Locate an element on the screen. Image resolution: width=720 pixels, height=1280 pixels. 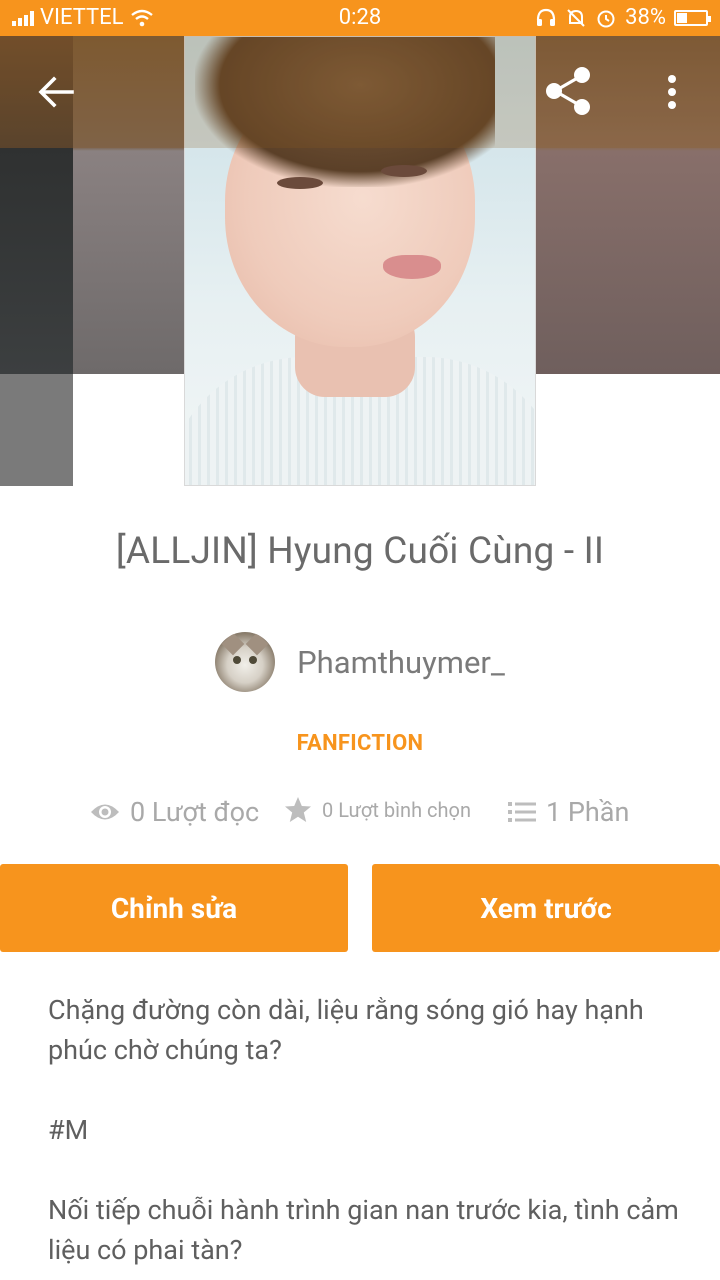
more-vertical-icon is located at coordinates (672, 92).